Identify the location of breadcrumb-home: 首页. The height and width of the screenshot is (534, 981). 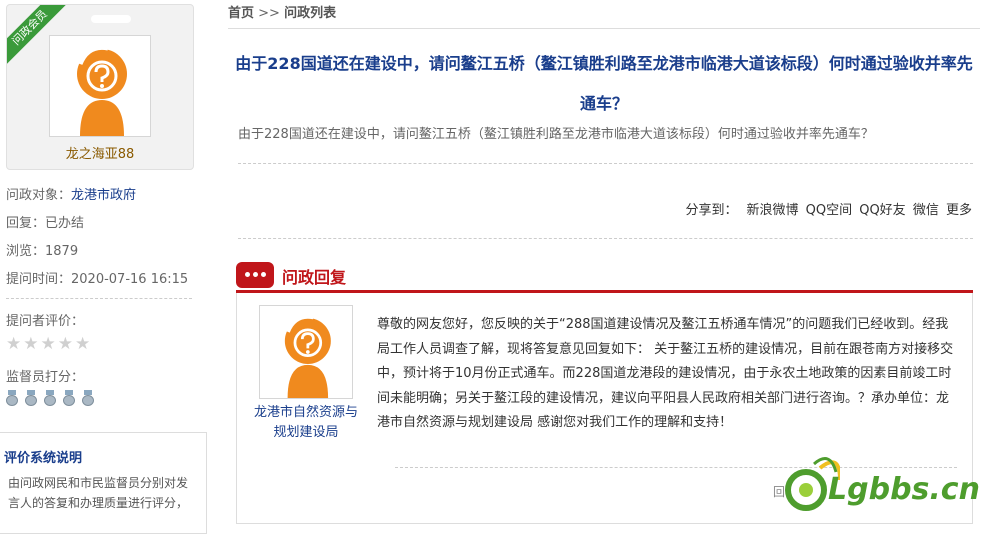
(241, 13).